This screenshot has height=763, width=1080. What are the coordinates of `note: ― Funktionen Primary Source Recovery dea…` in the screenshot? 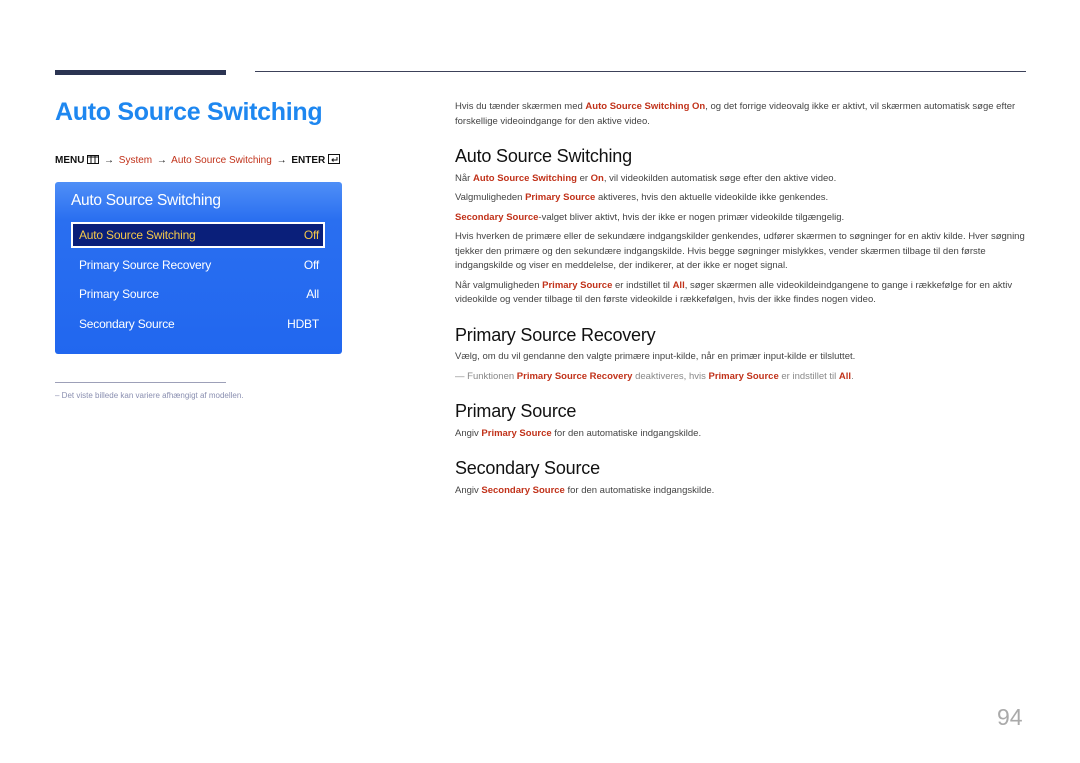 It's located at (654, 376).